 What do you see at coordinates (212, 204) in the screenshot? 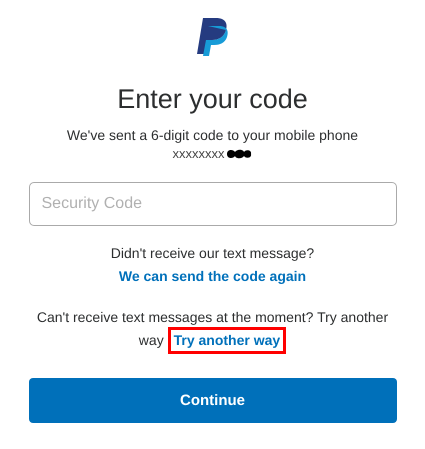
I see `security-code-field: Security Code` at bounding box center [212, 204].